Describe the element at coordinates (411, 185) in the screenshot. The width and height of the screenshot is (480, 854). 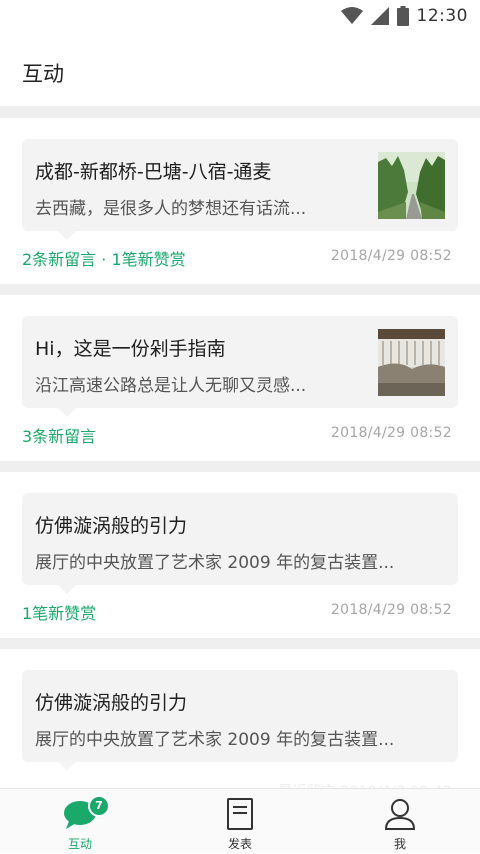
I see `road-trees-photo` at that location.